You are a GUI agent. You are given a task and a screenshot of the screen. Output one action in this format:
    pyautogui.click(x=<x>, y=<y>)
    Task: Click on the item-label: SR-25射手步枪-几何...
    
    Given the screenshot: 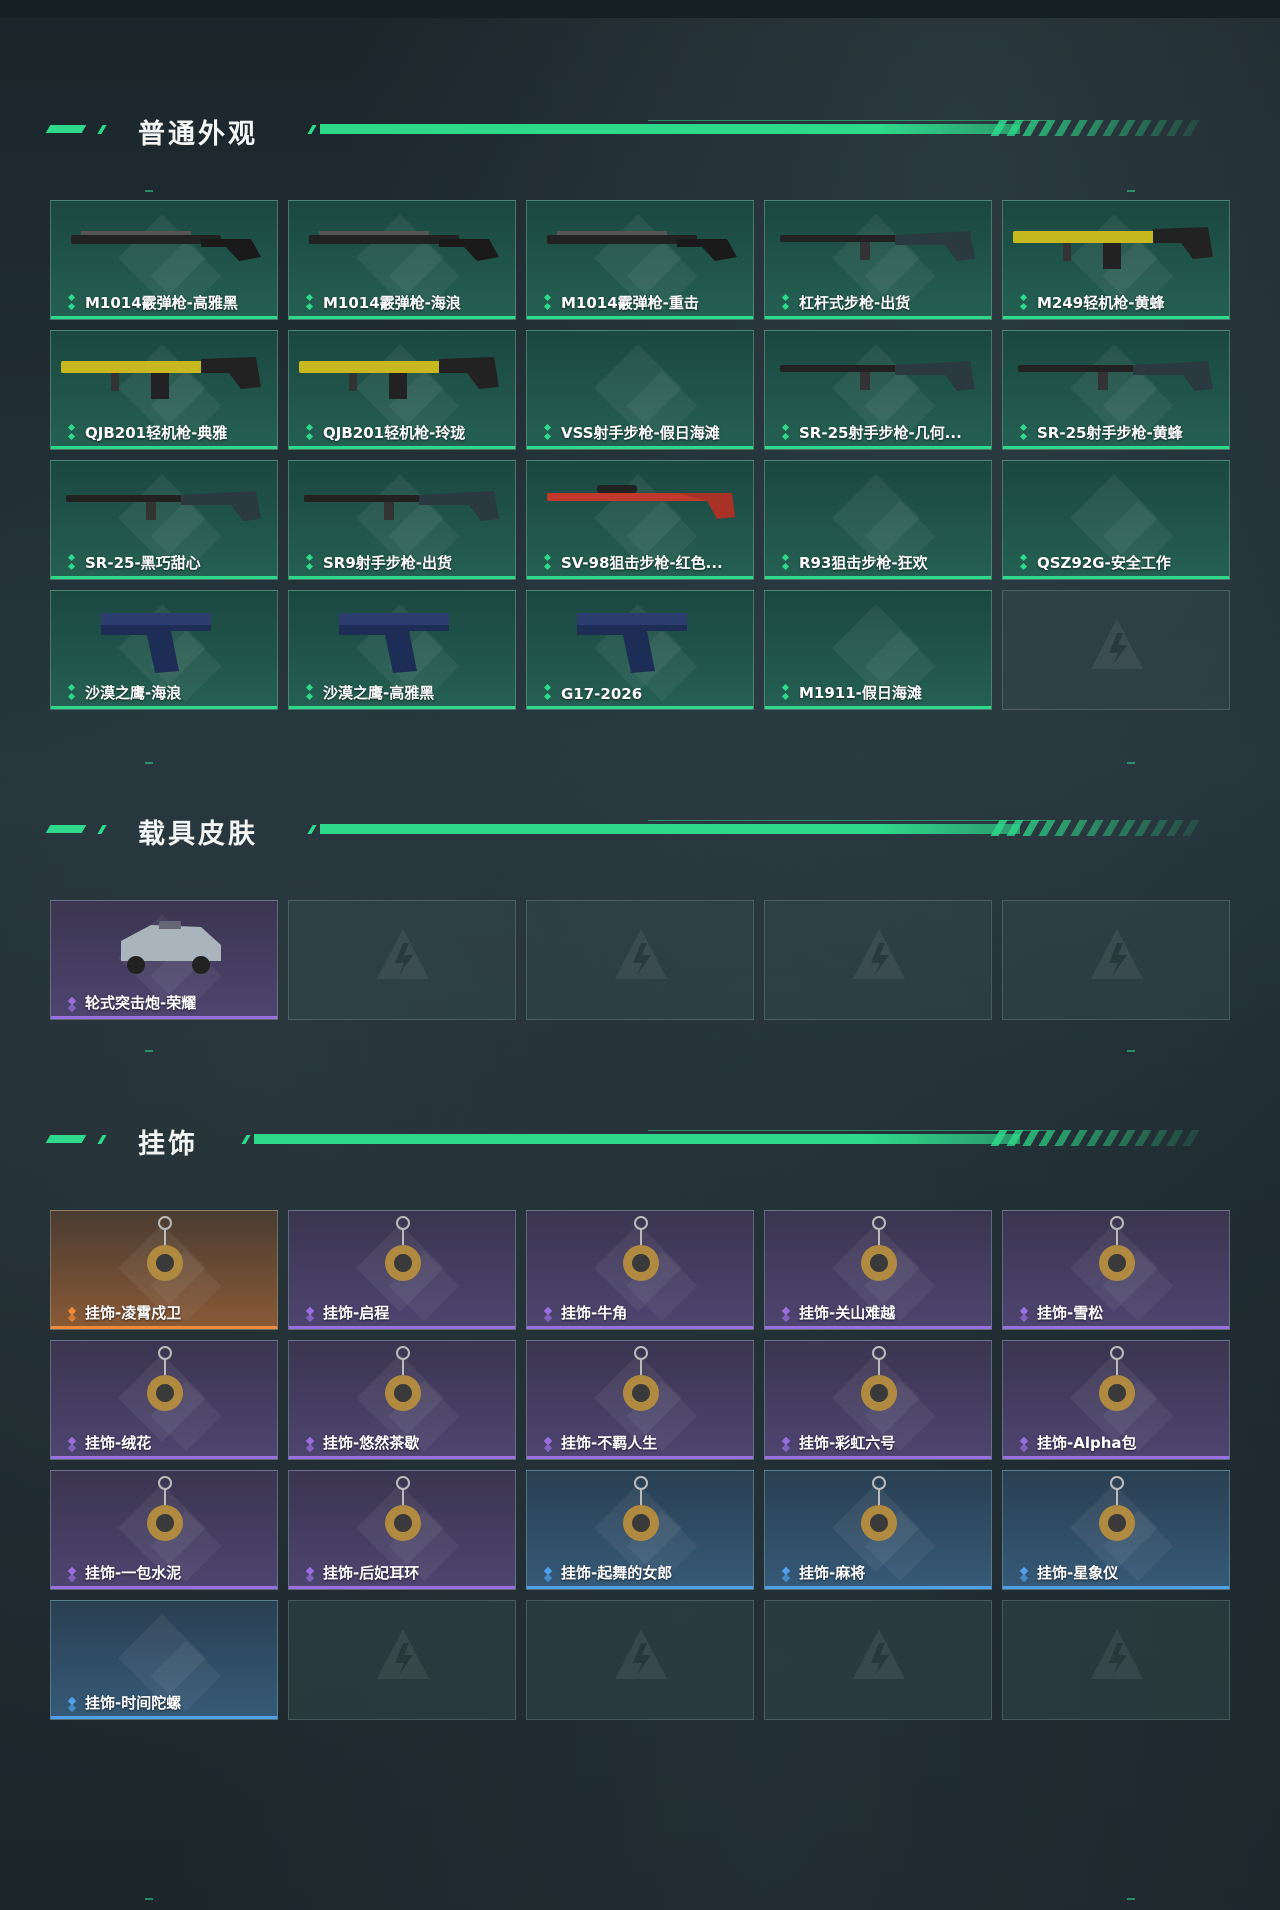 What is the action you would take?
    pyautogui.click(x=880, y=433)
    